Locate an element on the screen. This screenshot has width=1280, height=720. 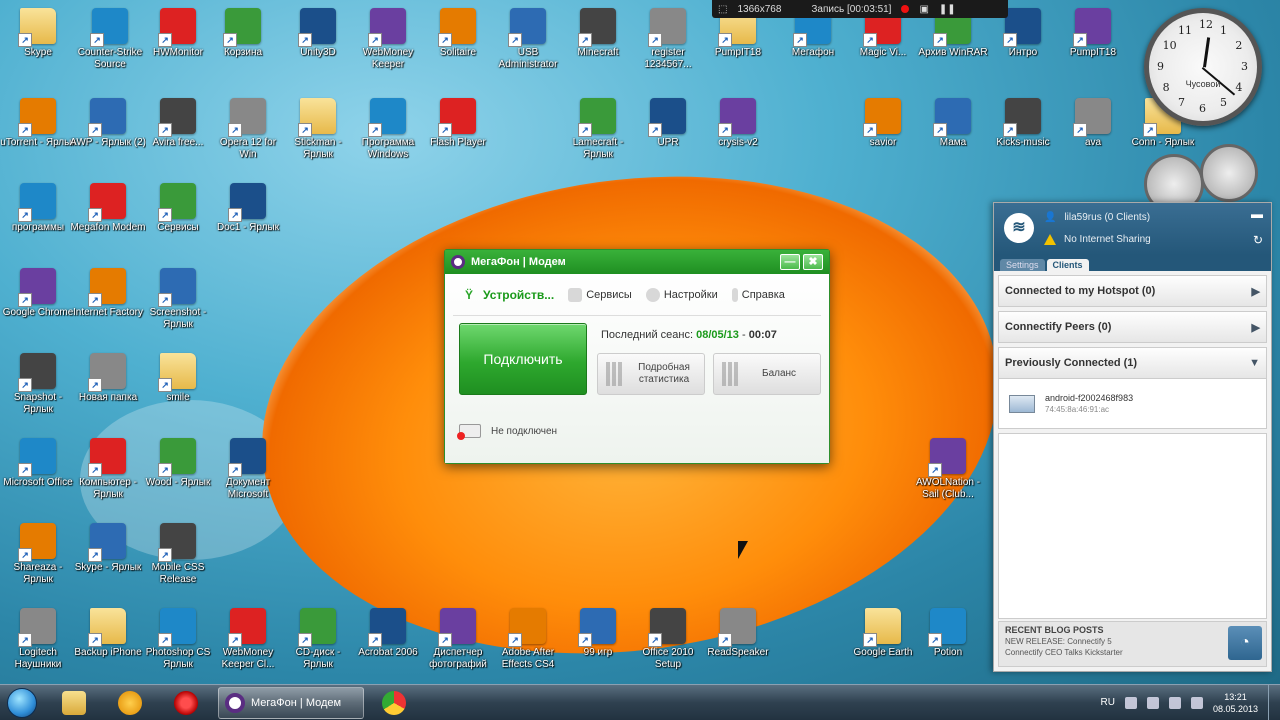
tab-services: Сервисы is located at coordinates (600, 294).